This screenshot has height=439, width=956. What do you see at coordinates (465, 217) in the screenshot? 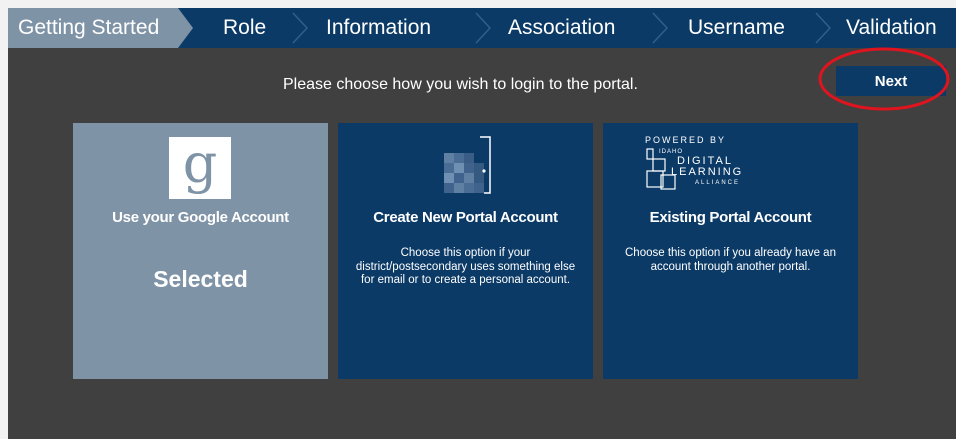
I see `option-title: Create New Portal Account` at bounding box center [465, 217].